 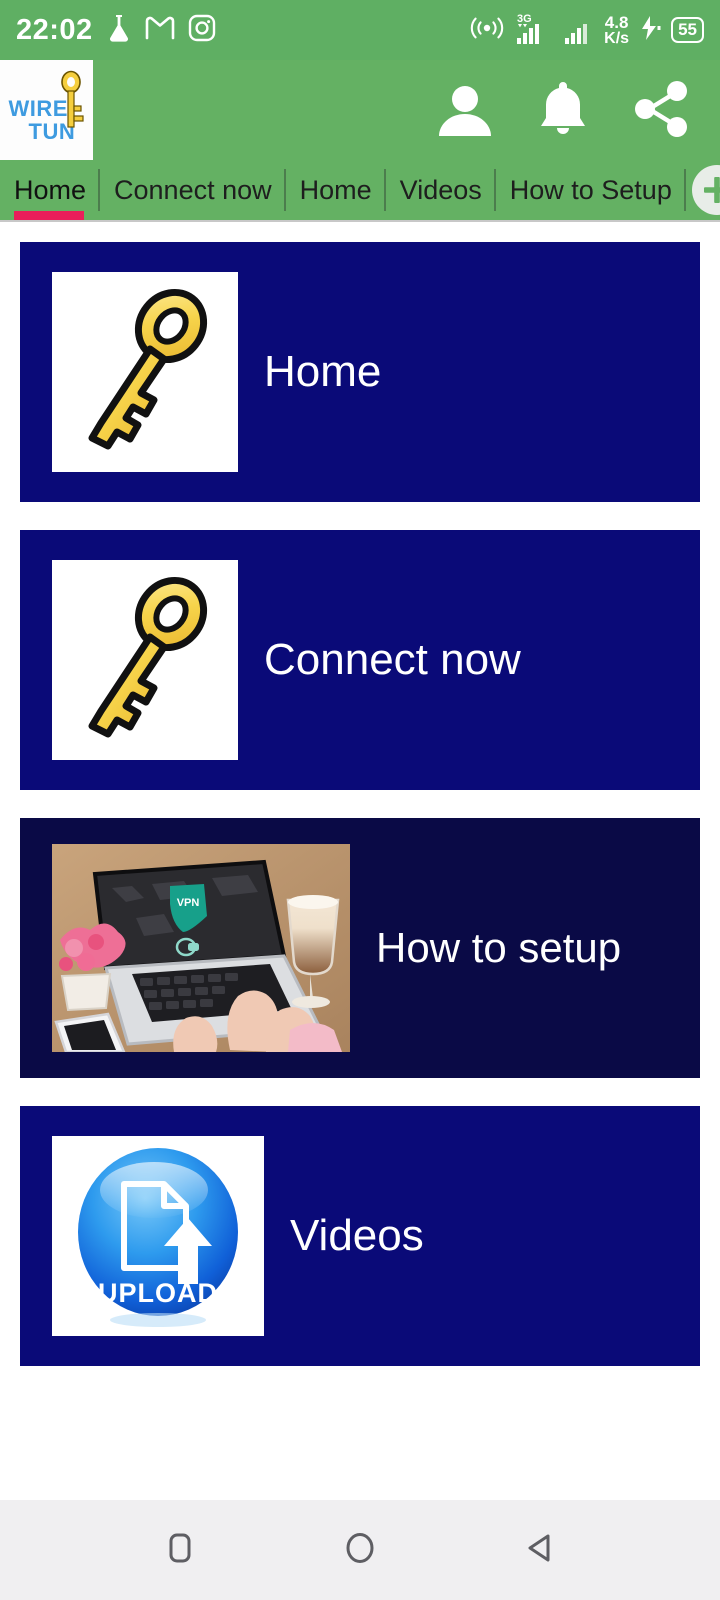 I want to click on triangle-left-icon, so click(x=540, y=1550).